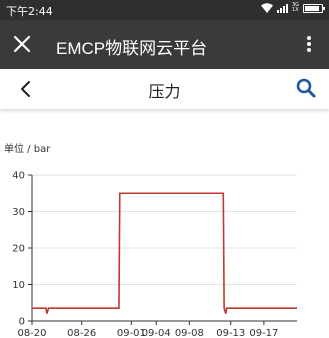 The width and height of the screenshot is (329, 338). What do you see at coordinates (81, 333) in the screenshot?
I see `x-tick-label: 08-26` at bounding box center [81, 333].